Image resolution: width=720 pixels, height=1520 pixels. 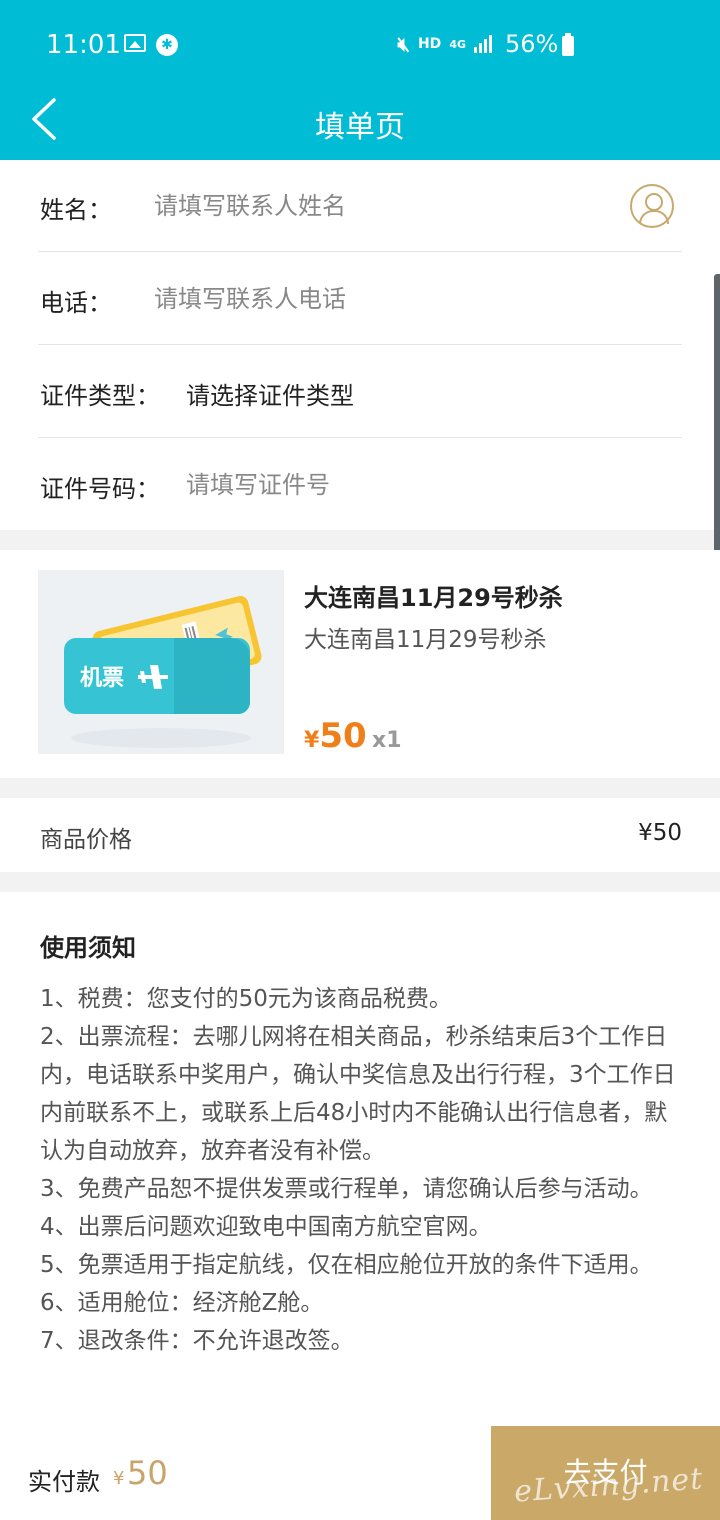 What do you see at coordinates (404, 299) in the screenshot?
I see `phone-input` at bounding box center [404, 299].